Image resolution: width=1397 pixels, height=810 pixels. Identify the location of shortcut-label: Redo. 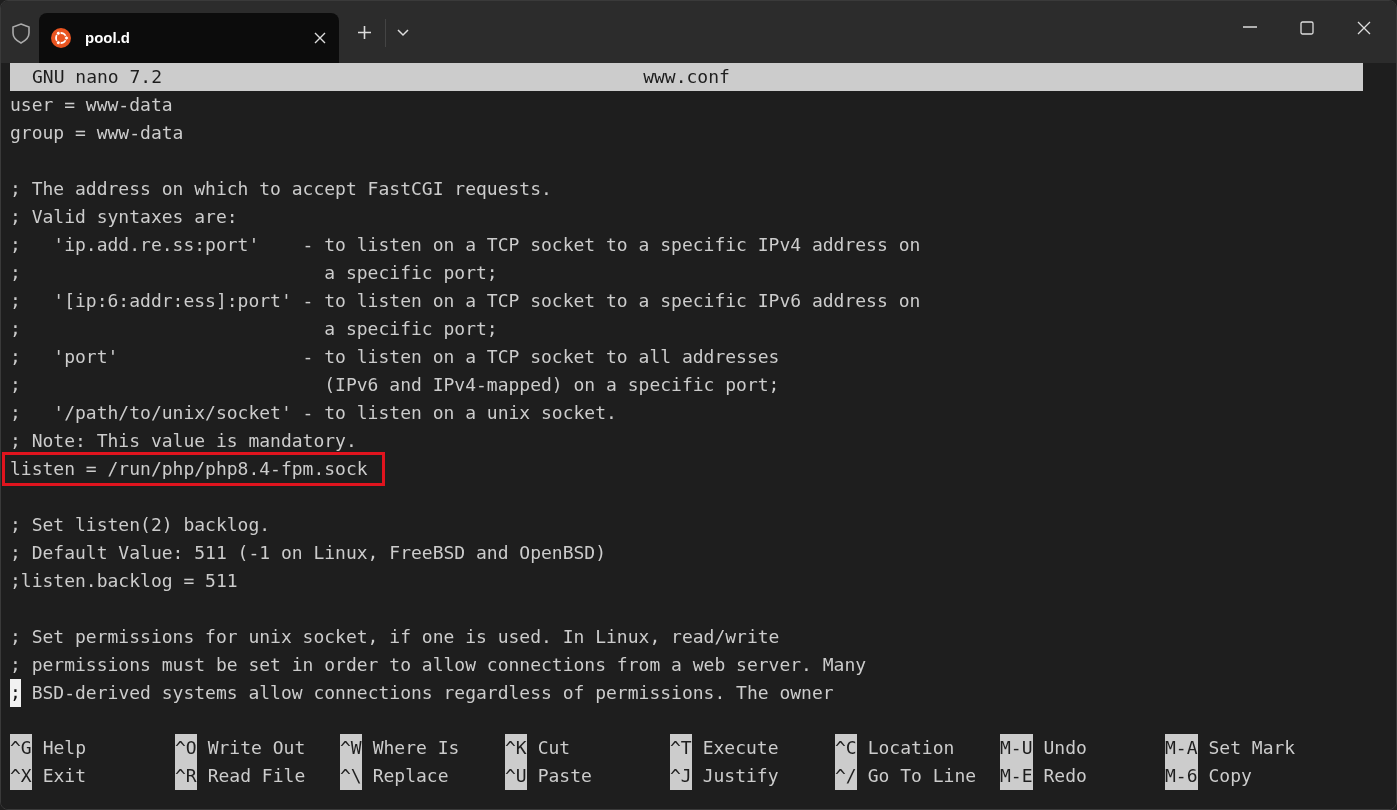
(1065, 776).